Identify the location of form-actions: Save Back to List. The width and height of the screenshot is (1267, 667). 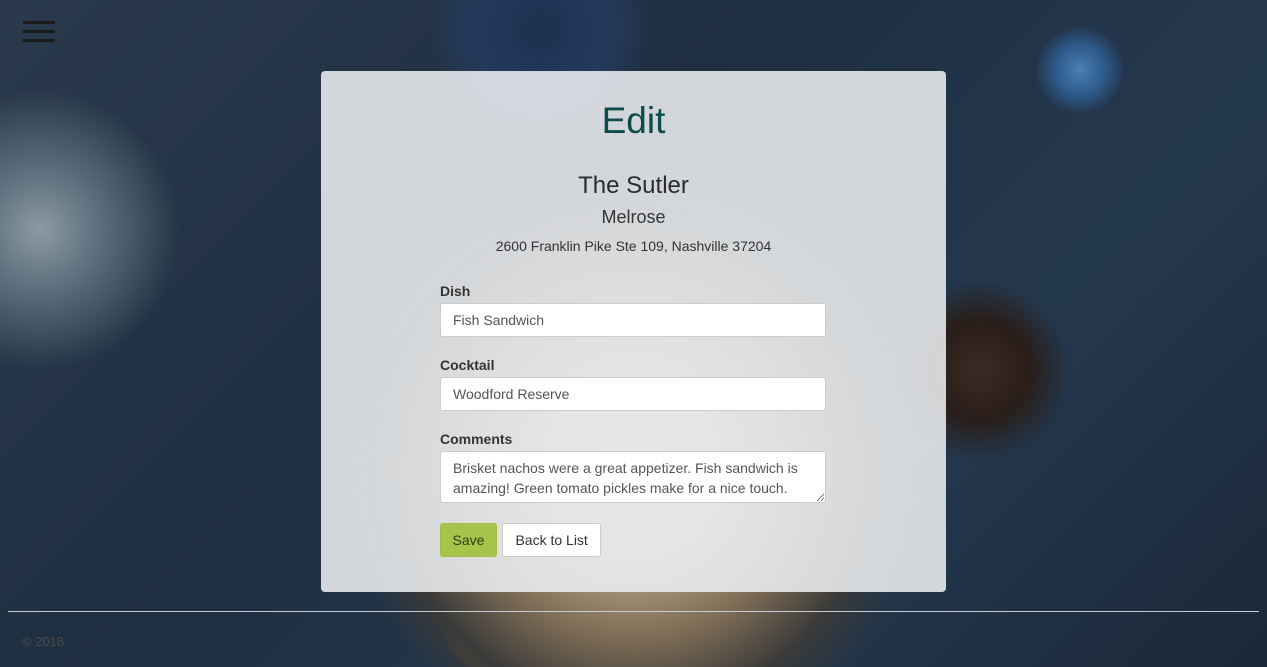
(633, 540).